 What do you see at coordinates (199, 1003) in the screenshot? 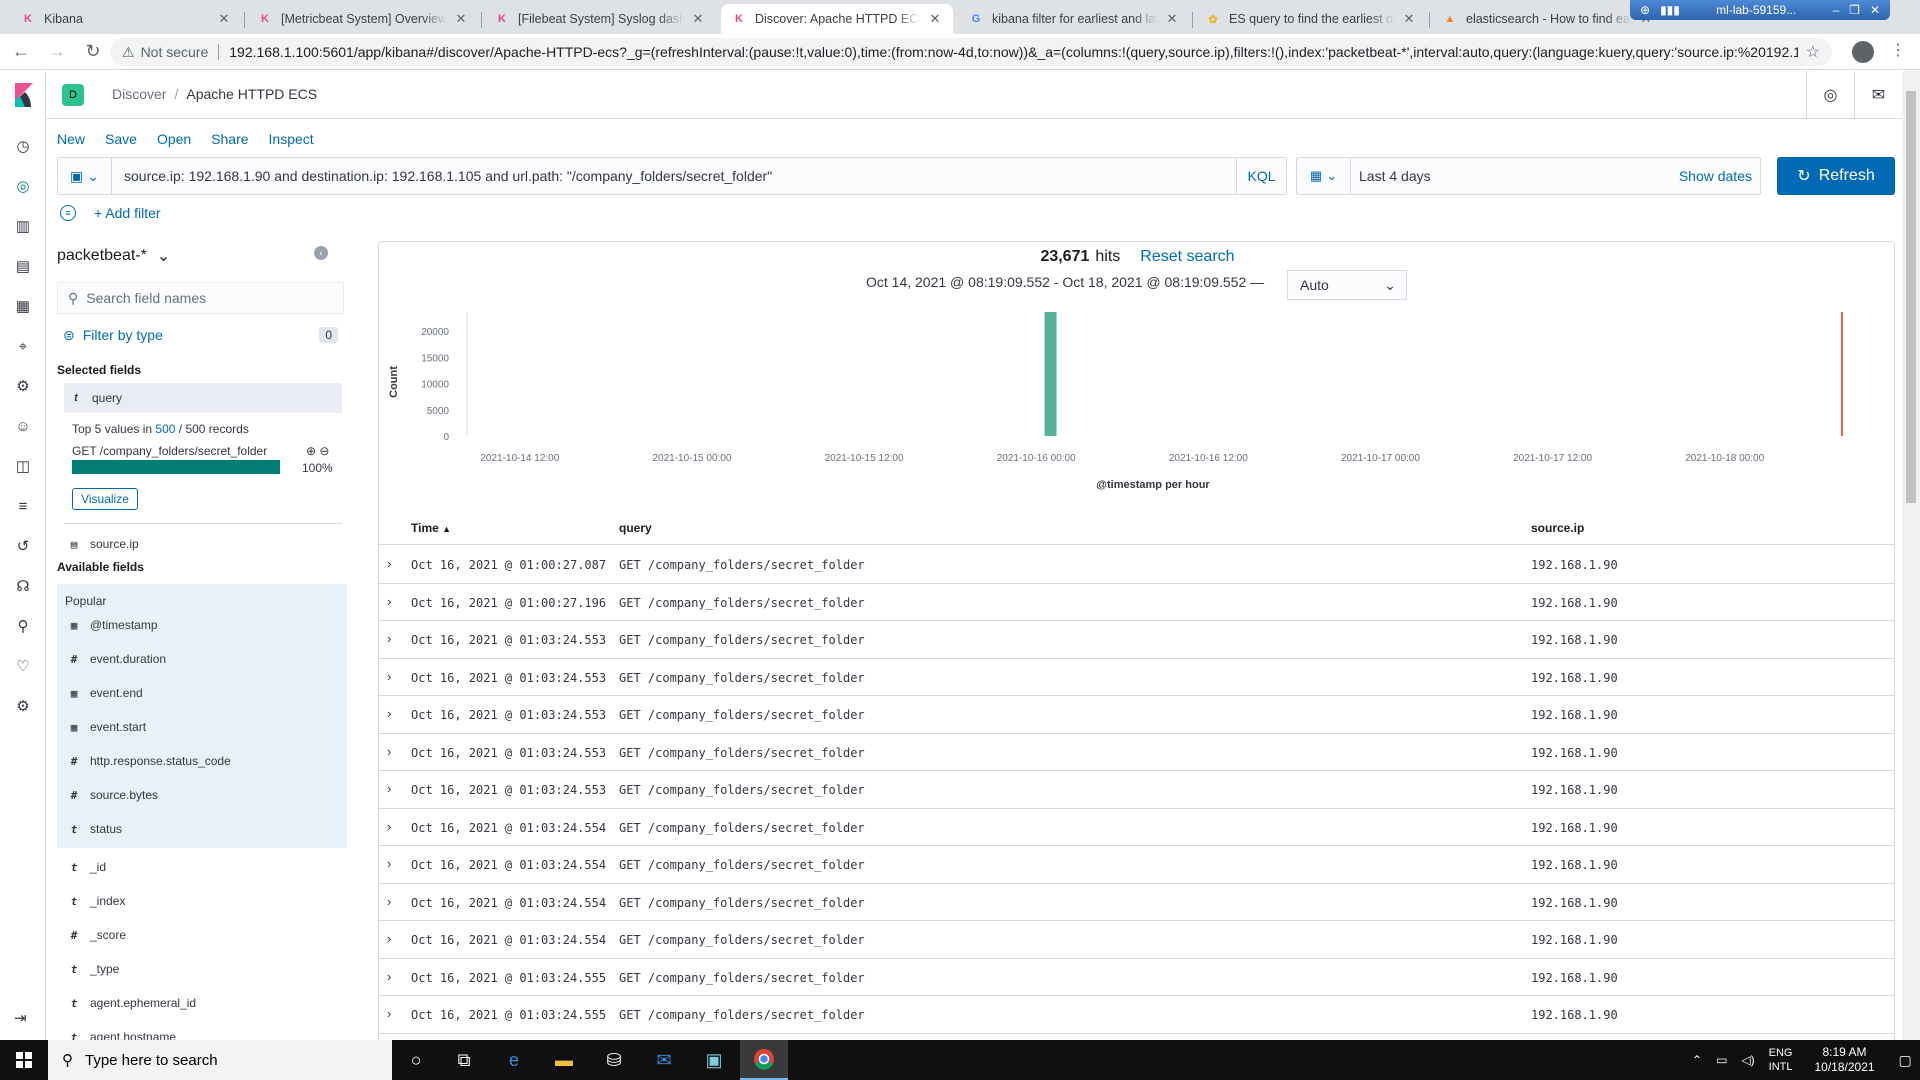
I see `available-field: t agent.ephemeral_id` at bounding box center [199, 1003].